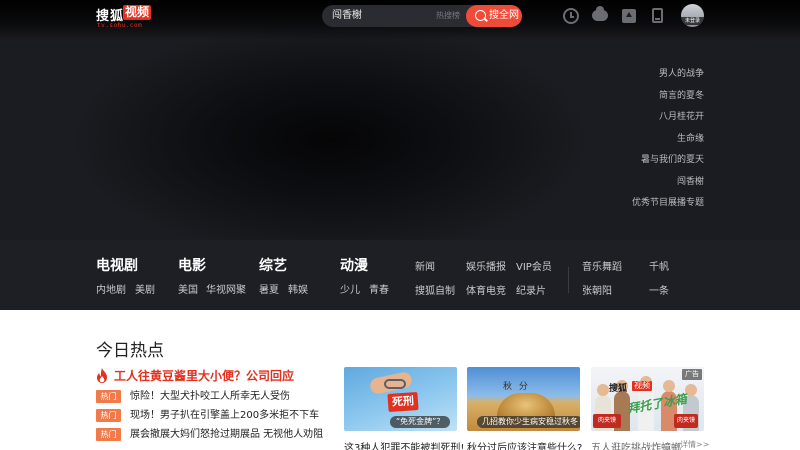  Describe the element at coordinates (636, 444) in the screenshot. I see `card-caption: 五人逛吃挑战炸蟑螂` at that location.